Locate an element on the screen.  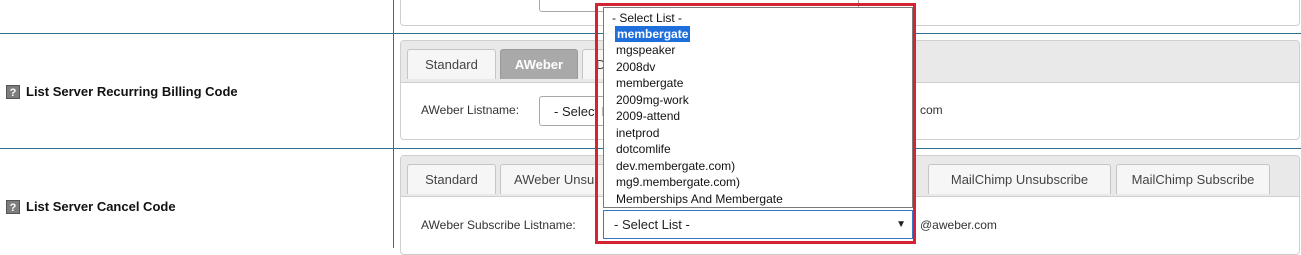
dropdown-option: membergate is located at coordinates (649, 83).